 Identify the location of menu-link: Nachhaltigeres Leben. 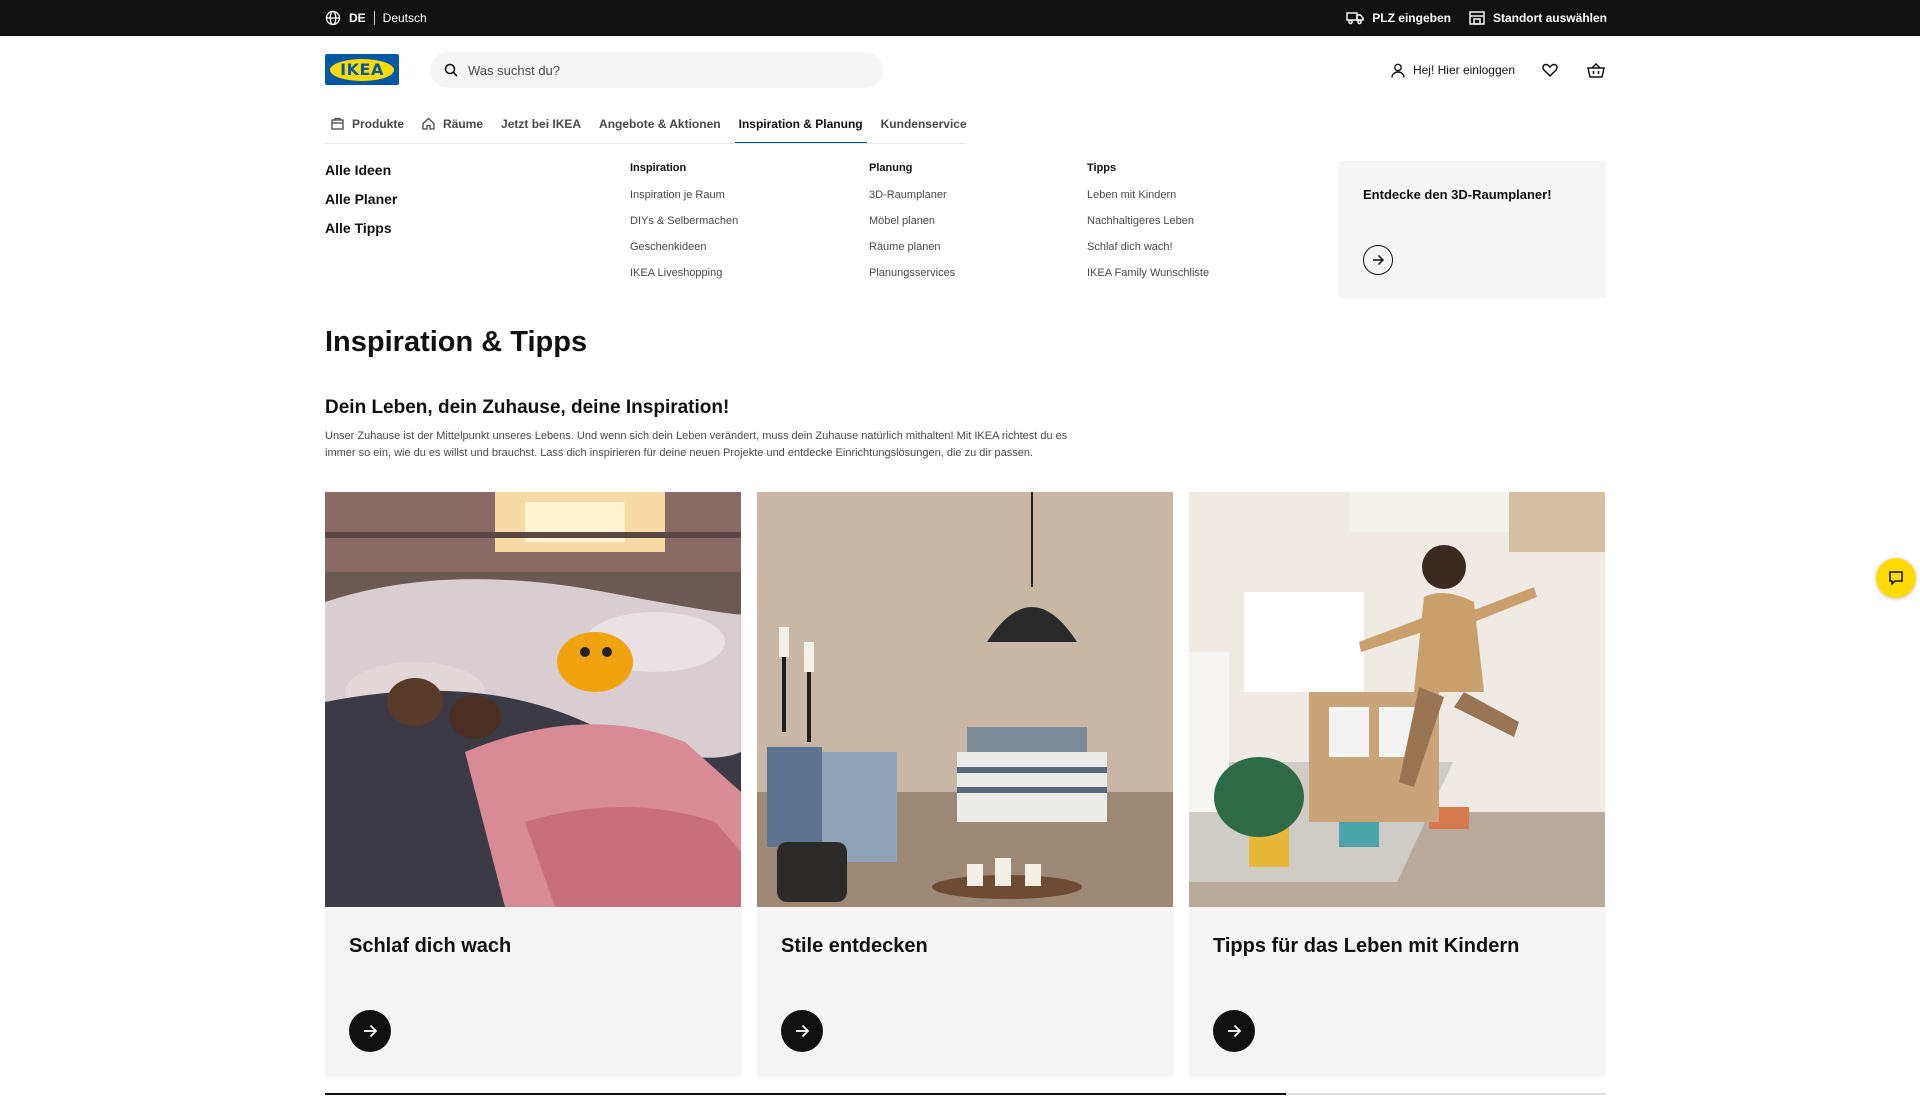
(1148, 222).